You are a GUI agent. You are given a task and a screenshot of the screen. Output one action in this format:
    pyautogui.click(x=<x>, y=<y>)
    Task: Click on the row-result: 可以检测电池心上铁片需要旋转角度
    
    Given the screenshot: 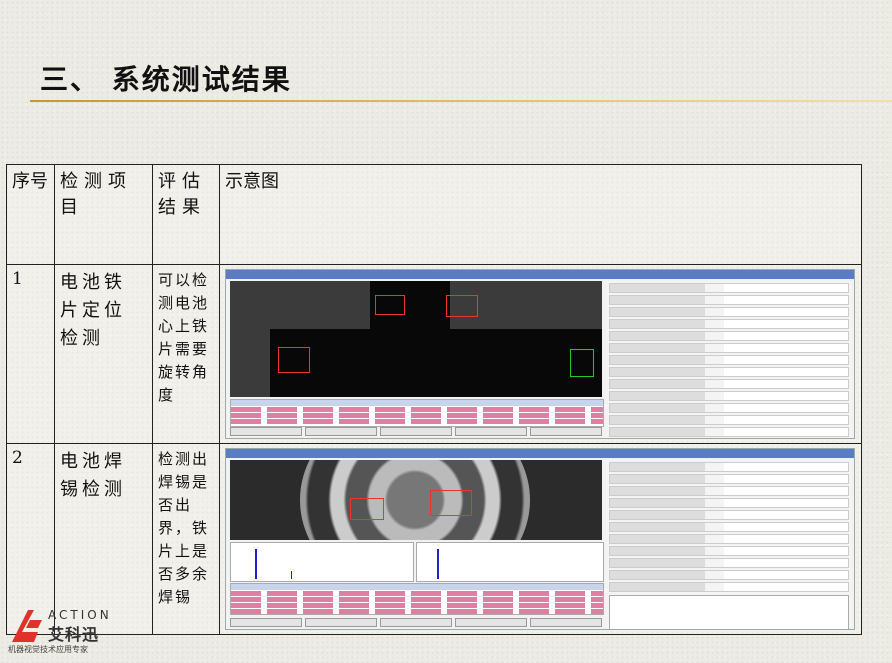 What is the action you would take?
    pyautogui.click(x=186, y=354)
    